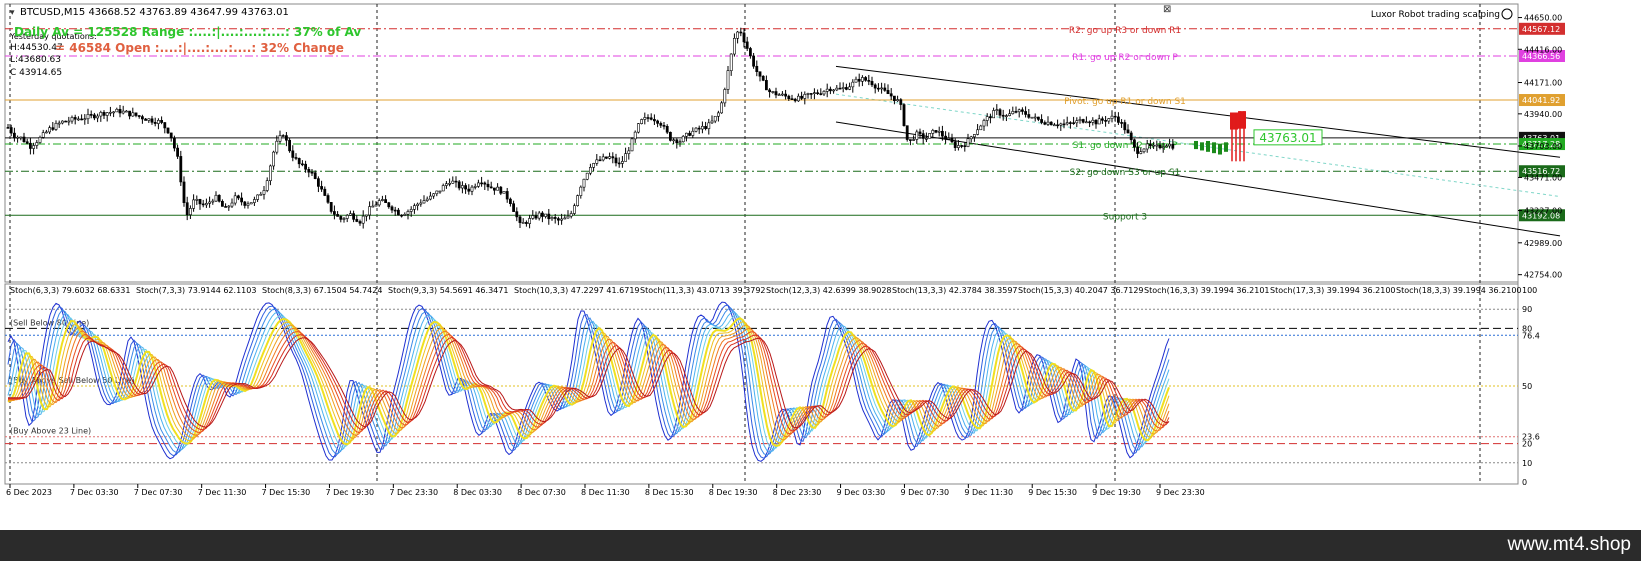 This screenshot has width=1641, height=561. Describe the element at coordinates (1052, 492) in the screenshot. I see `time-label: 9 Dec 15:30` at that location.